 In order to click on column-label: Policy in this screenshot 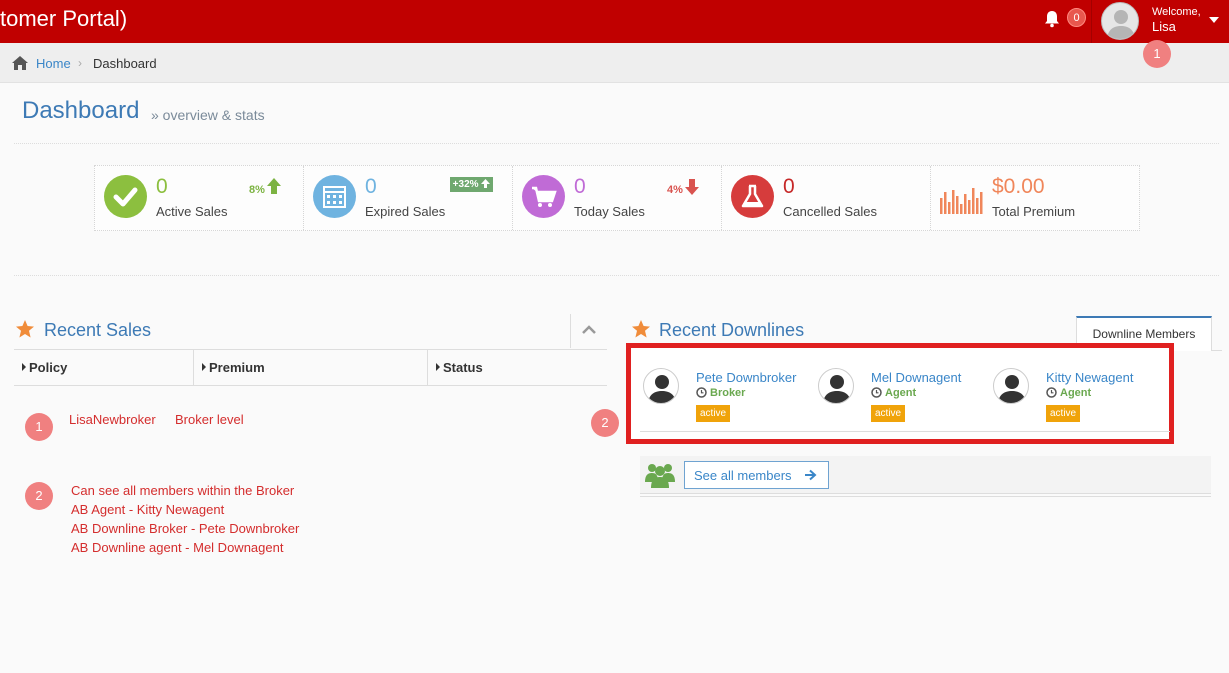, I will do `click(48, 367)`.